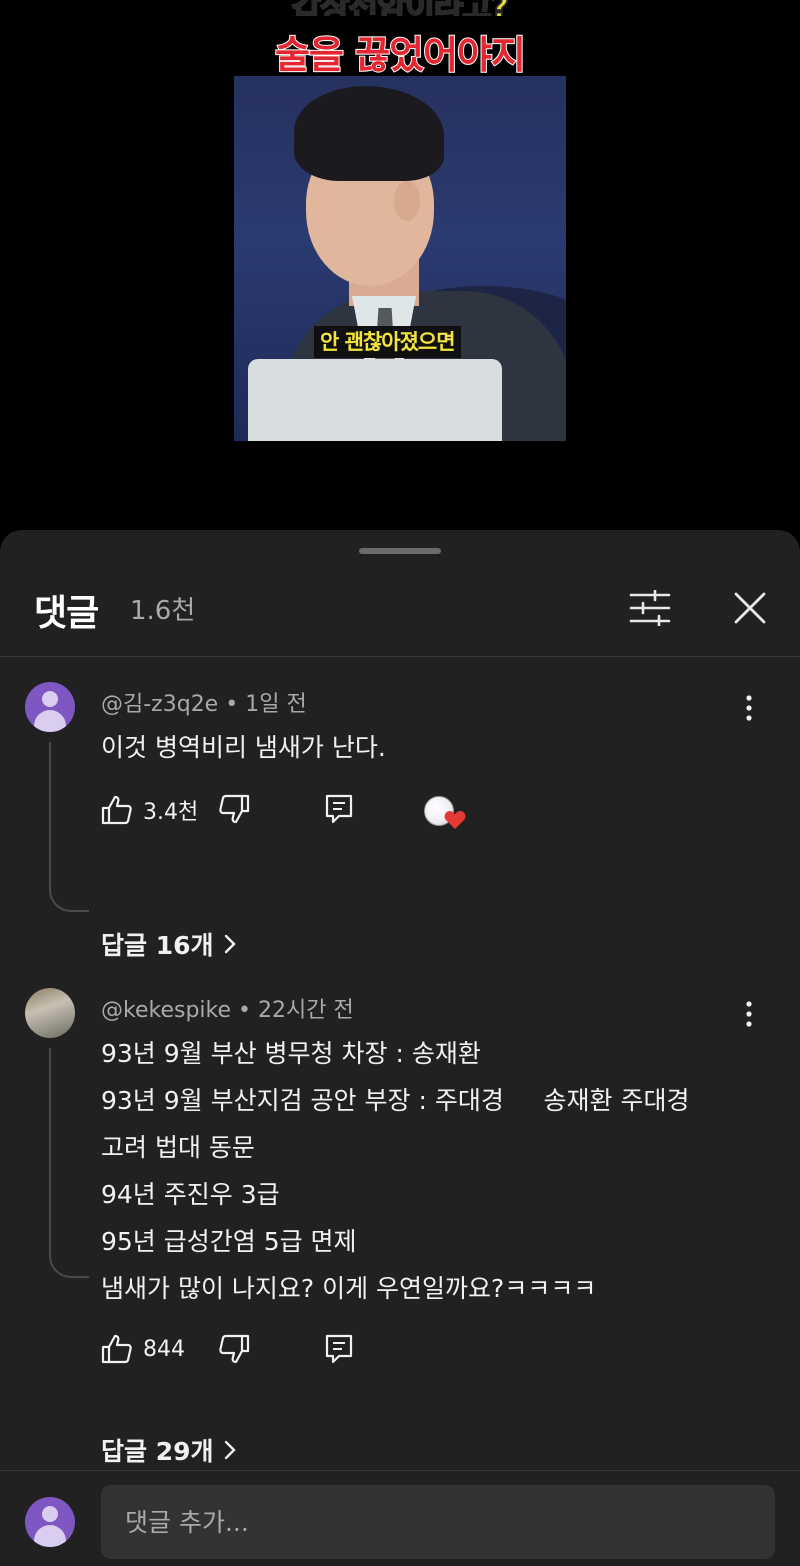 This screenshot has width=800, height=1566. I want to click on ear, so click(407, 201).